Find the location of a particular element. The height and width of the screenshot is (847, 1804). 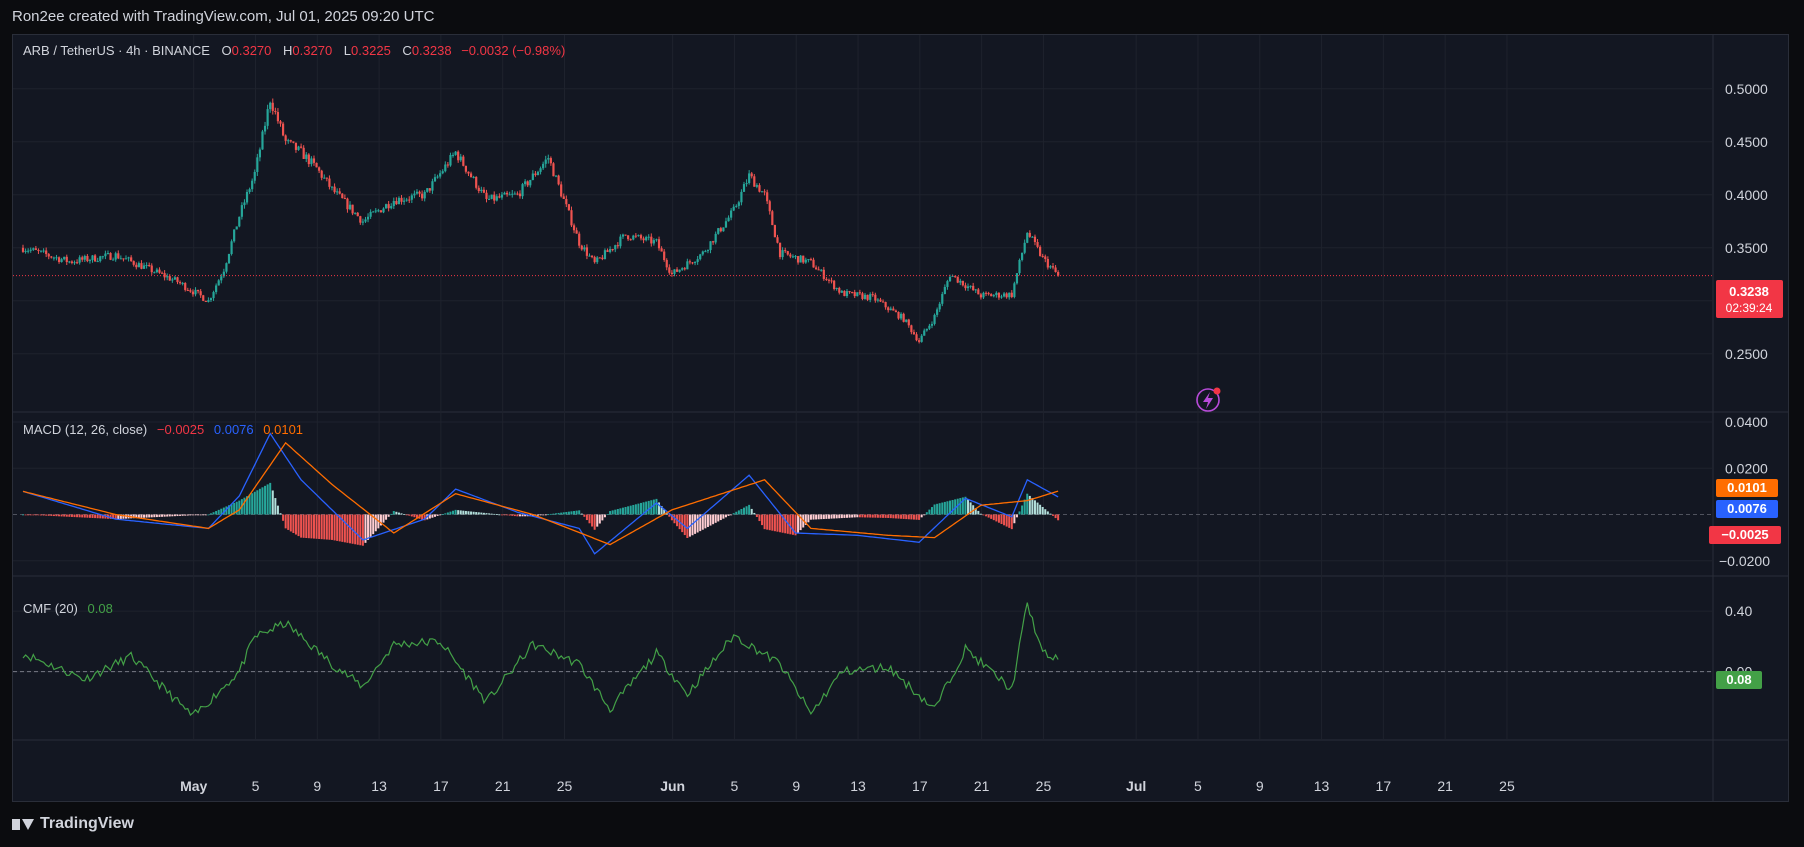

svg-text: −0.0025 is located at coordinates (1744, 534).